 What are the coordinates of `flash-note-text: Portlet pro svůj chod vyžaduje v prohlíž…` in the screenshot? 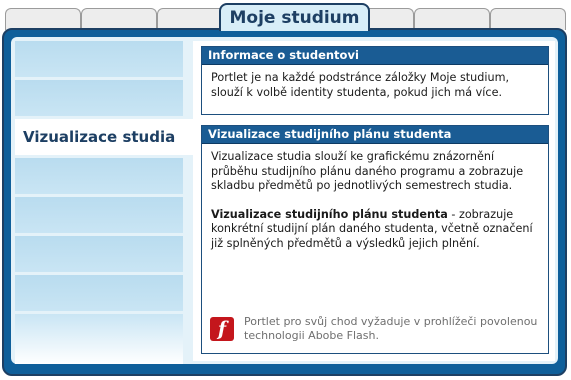 It's located at (391, 328).